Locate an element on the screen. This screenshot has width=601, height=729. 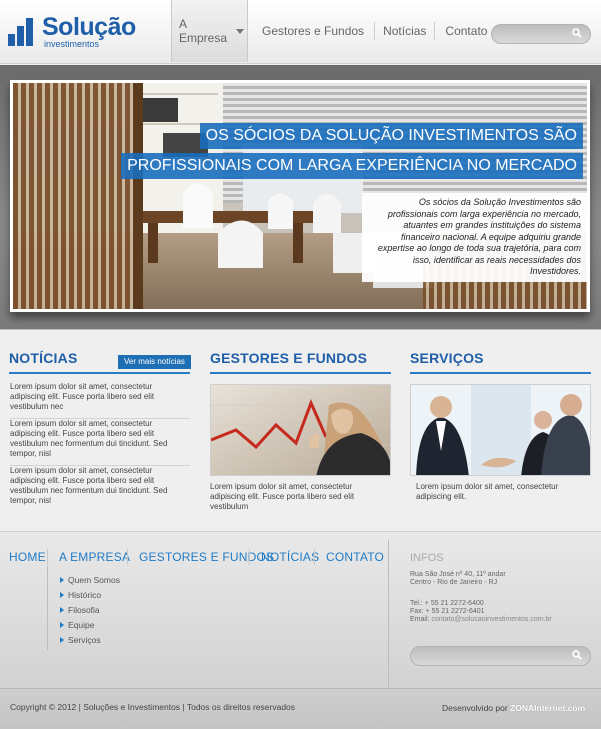
developer-credit: Desenvolvido por ZONAInternet.com is located at coordinates (513, 708).